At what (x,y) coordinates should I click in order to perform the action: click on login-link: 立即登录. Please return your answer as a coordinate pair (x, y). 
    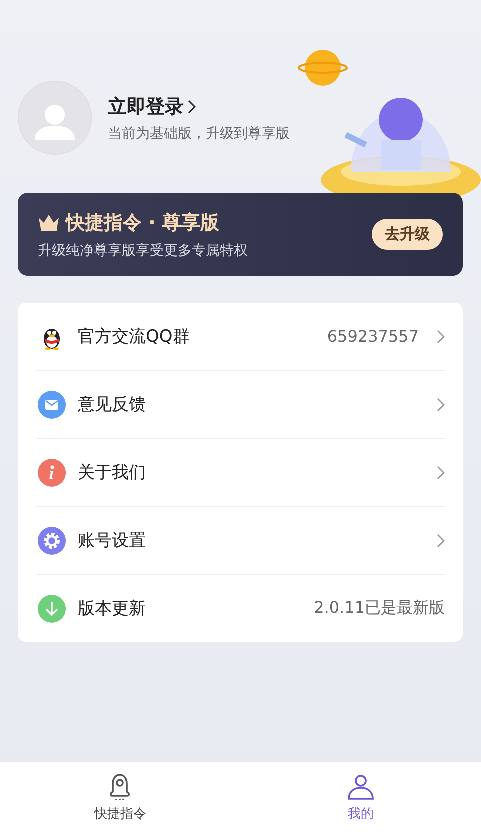
    Looking at the image, I should click on (152, 107).